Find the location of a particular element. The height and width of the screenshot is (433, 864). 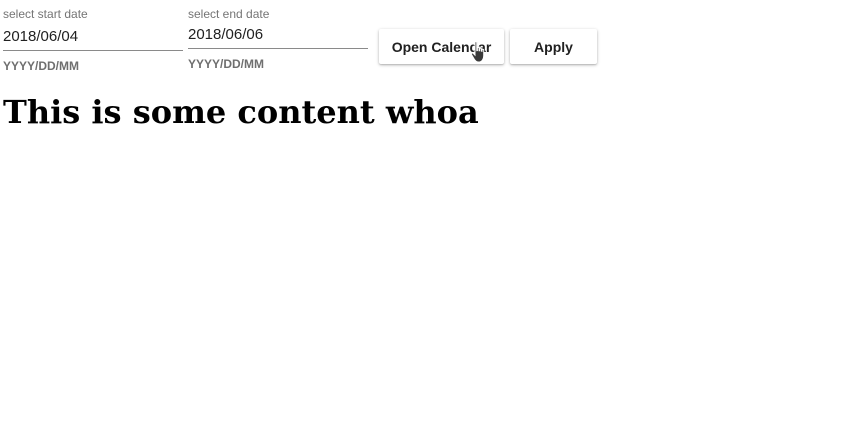

start-date-field: select start date YYYY/DD/MM is located at coordinates (93, 40).